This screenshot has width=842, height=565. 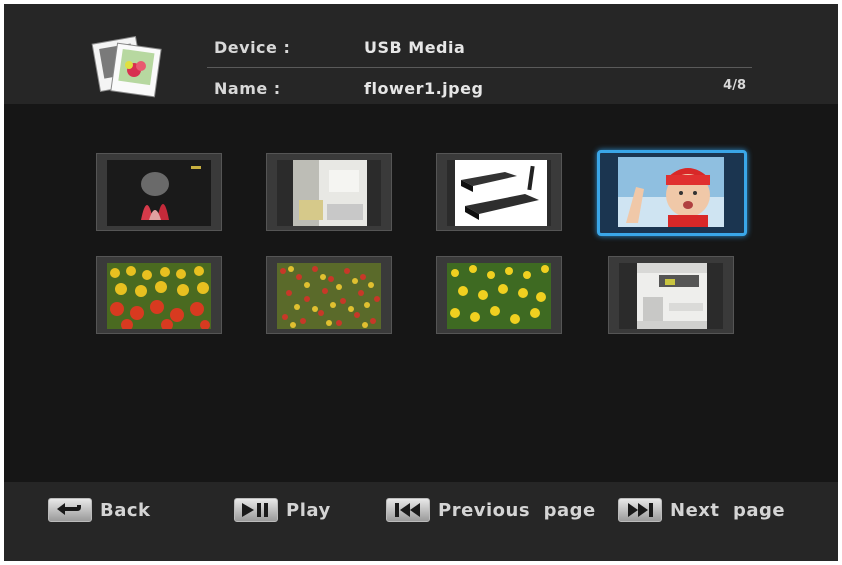 I want to click on tulips-red-yellow-image, so click(x=159, y=296).